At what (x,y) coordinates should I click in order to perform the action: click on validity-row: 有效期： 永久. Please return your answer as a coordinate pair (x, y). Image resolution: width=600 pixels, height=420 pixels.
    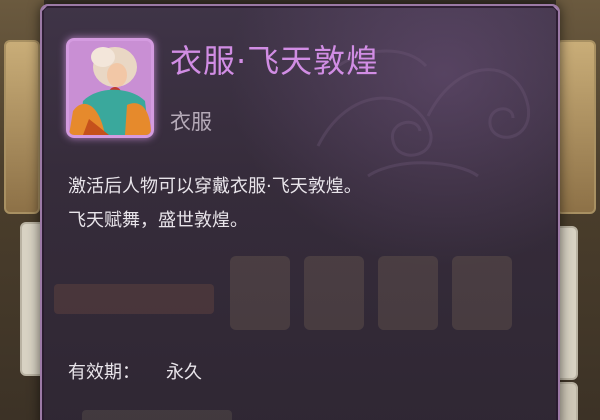
    Looking at the image, I should click on (135, 371).